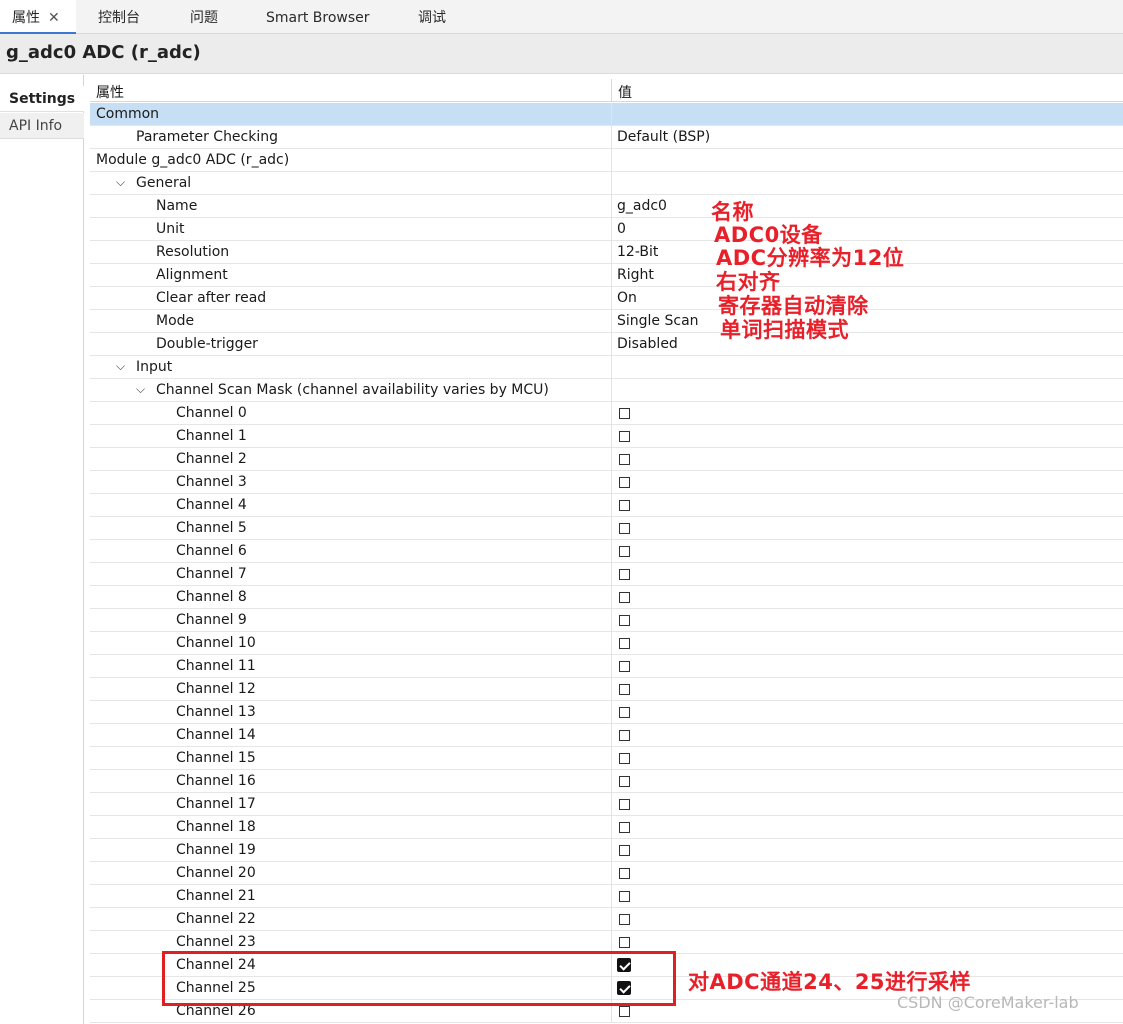 The image size is (1123, 1024). Describe the element at coordinates (606, 459) in the screenshot. I see `table-row: Channel 2` at that location.